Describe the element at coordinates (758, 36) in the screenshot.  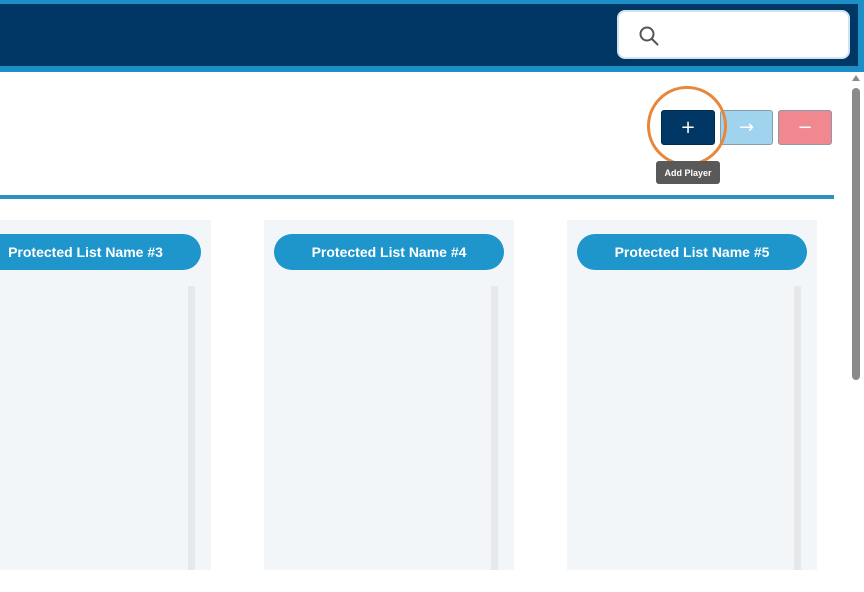
I see `search-input` at that location.